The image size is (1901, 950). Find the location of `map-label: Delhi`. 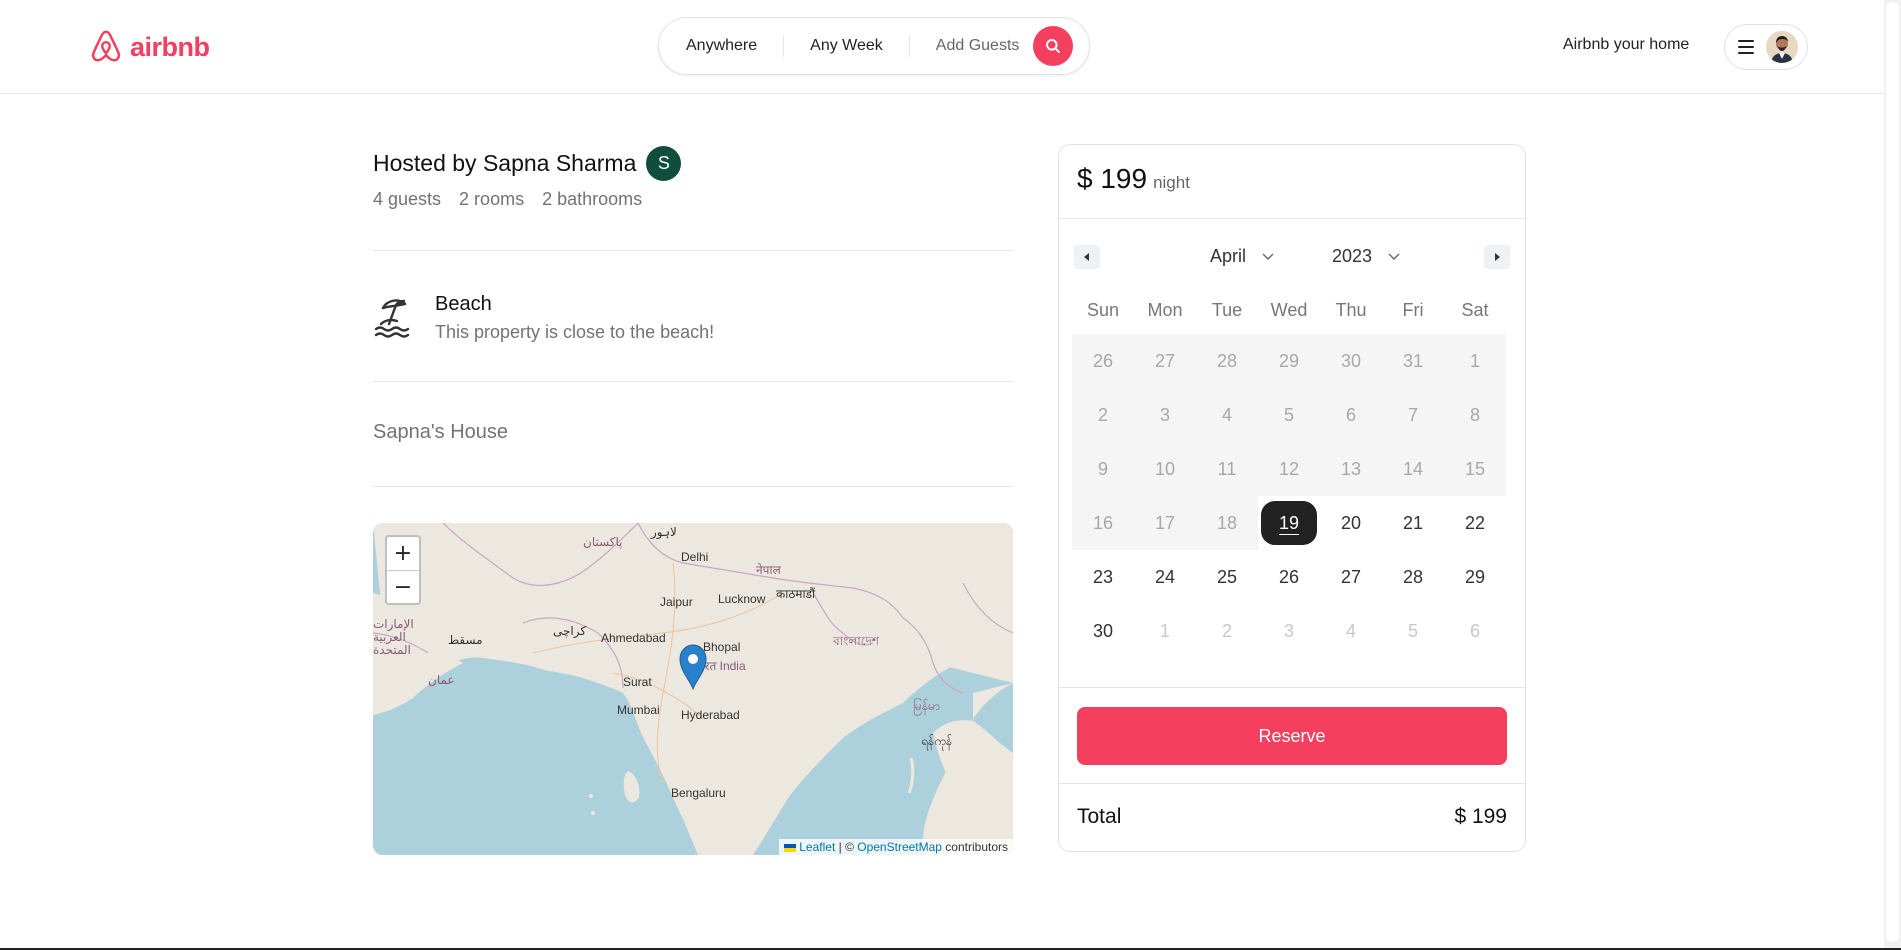

map-label: Delhi is located at coordinates (695, 557).